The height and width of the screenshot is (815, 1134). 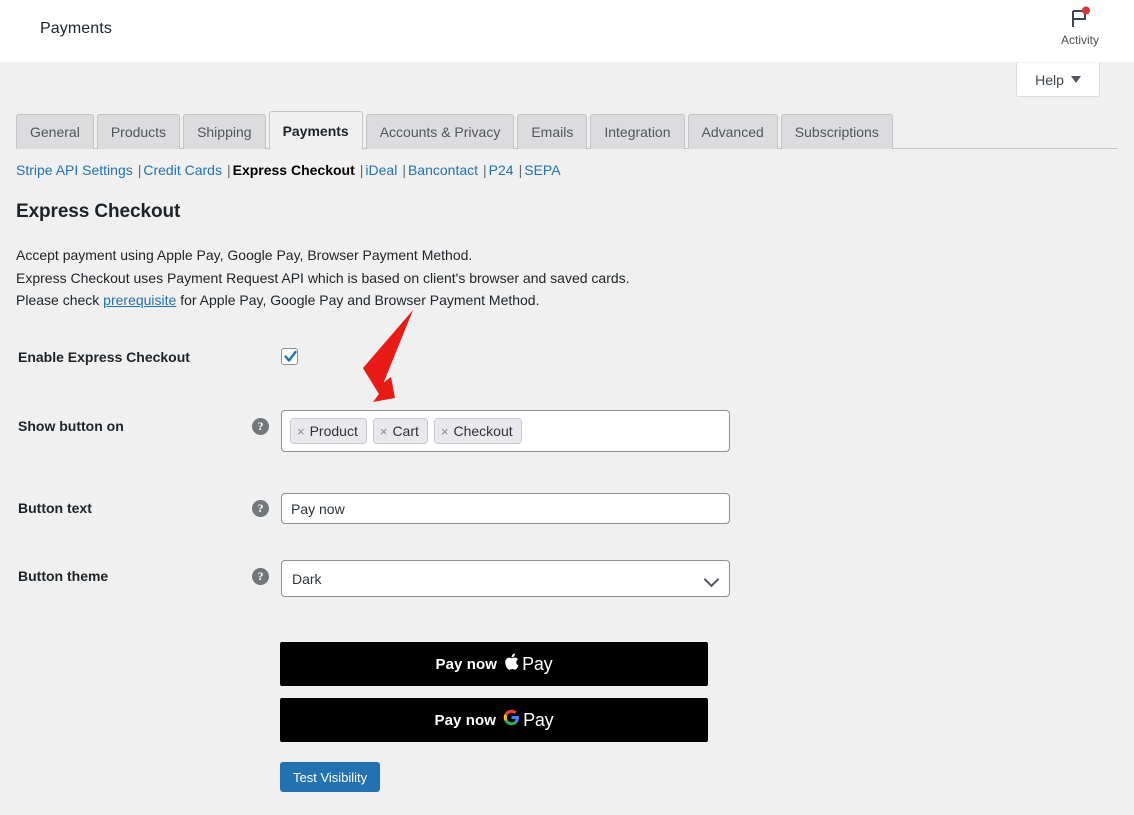 What do you see at coordinates (440, 131) in the screenshot?
I see `tab-accounts-privacy: Accounts & Privacy` at bounding box center [440, 131].